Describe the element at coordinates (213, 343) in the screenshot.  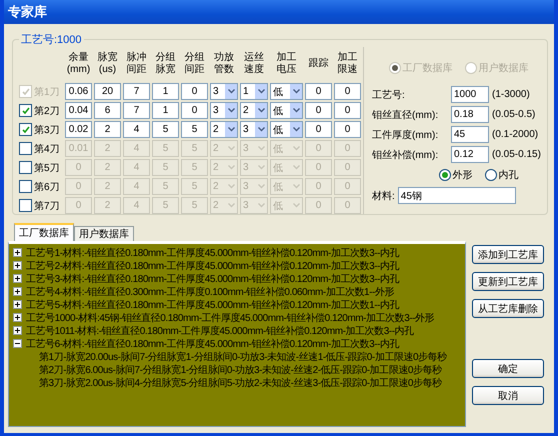
I see `tree-item: 工艺号6-材料:-钼丝直径0.180mm-工件厚度45.000mm-钼丝补偿0.120mm-加工次数3--内孔` at that location.